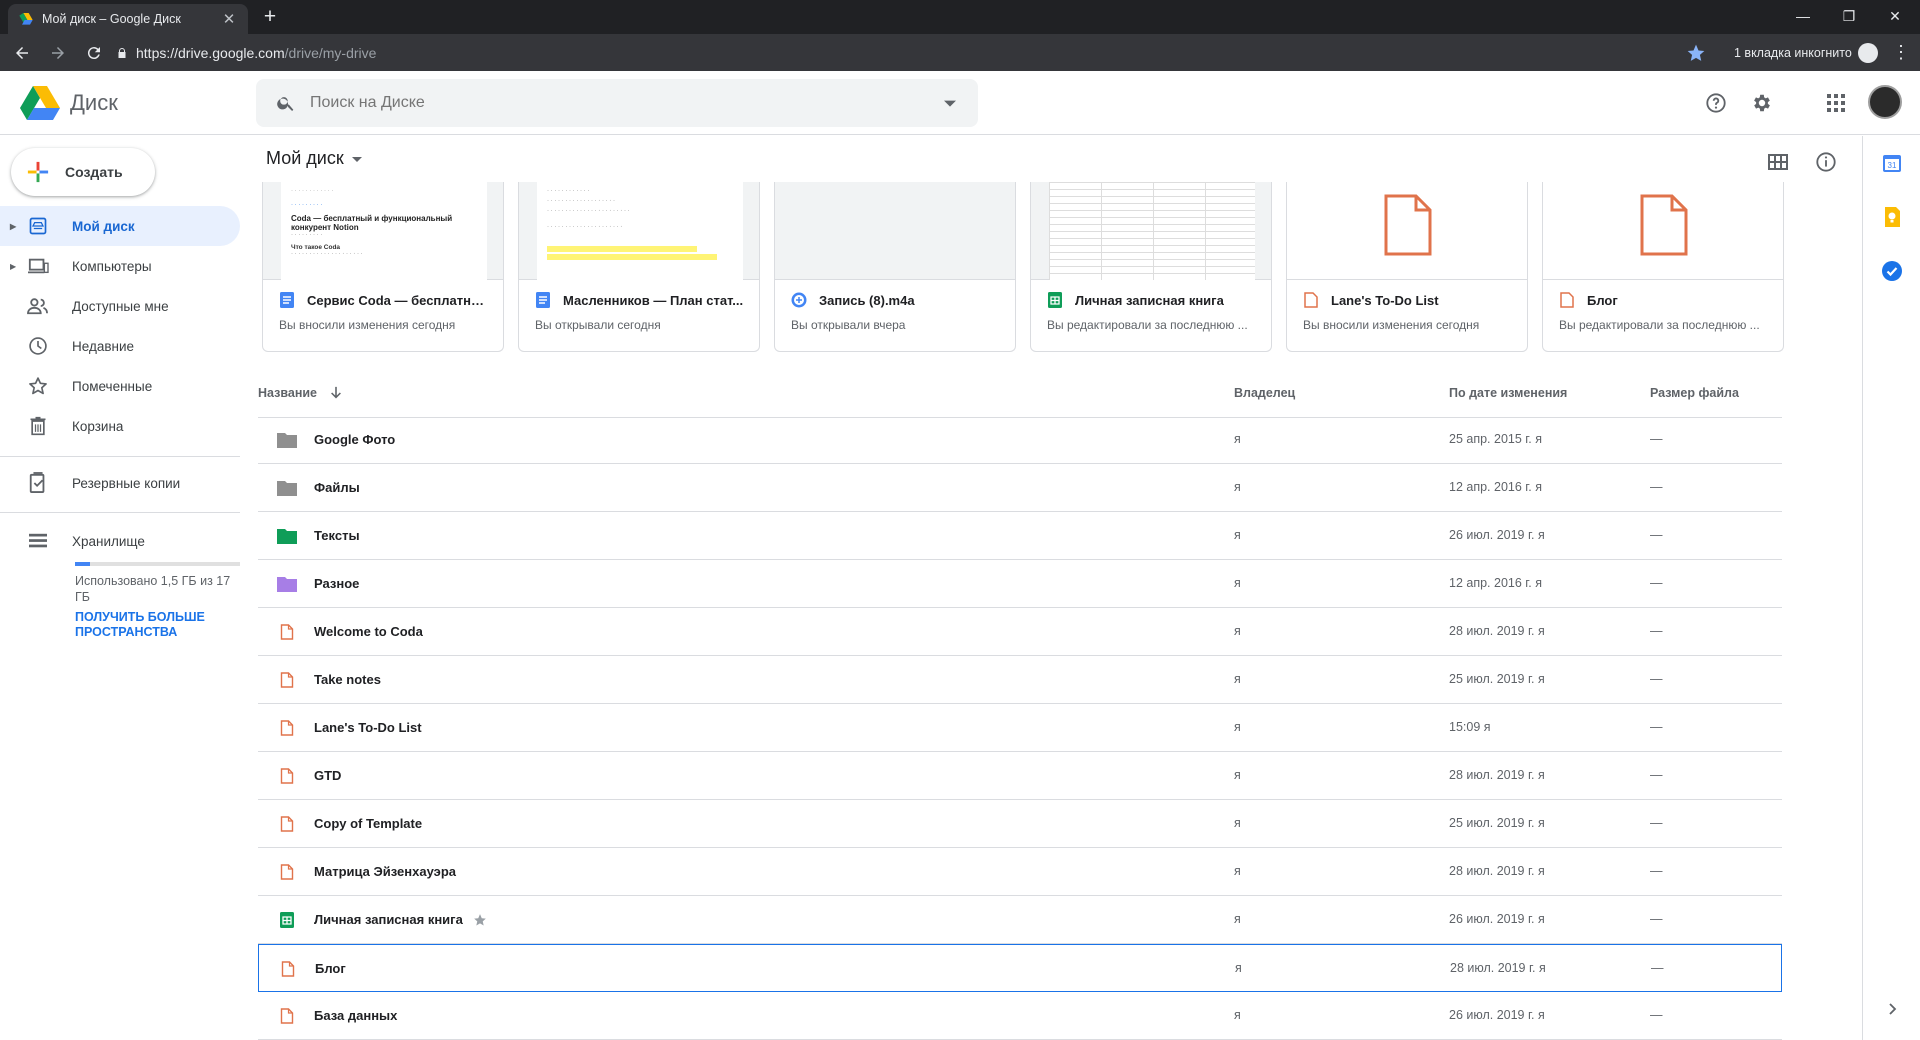 This screenshot has width=1920, height=1040. I want to click on breadcrumb: Мой диск, so click(314, 158).